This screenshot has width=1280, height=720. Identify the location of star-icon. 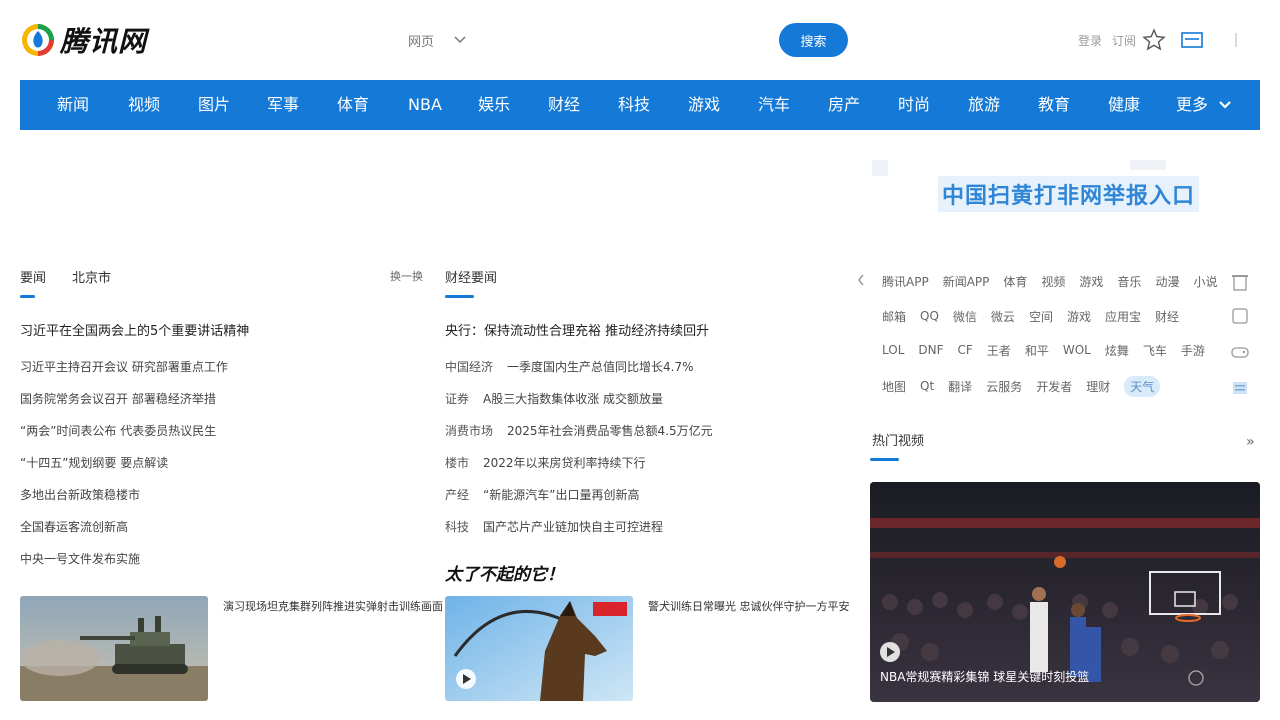
(1154, 40).